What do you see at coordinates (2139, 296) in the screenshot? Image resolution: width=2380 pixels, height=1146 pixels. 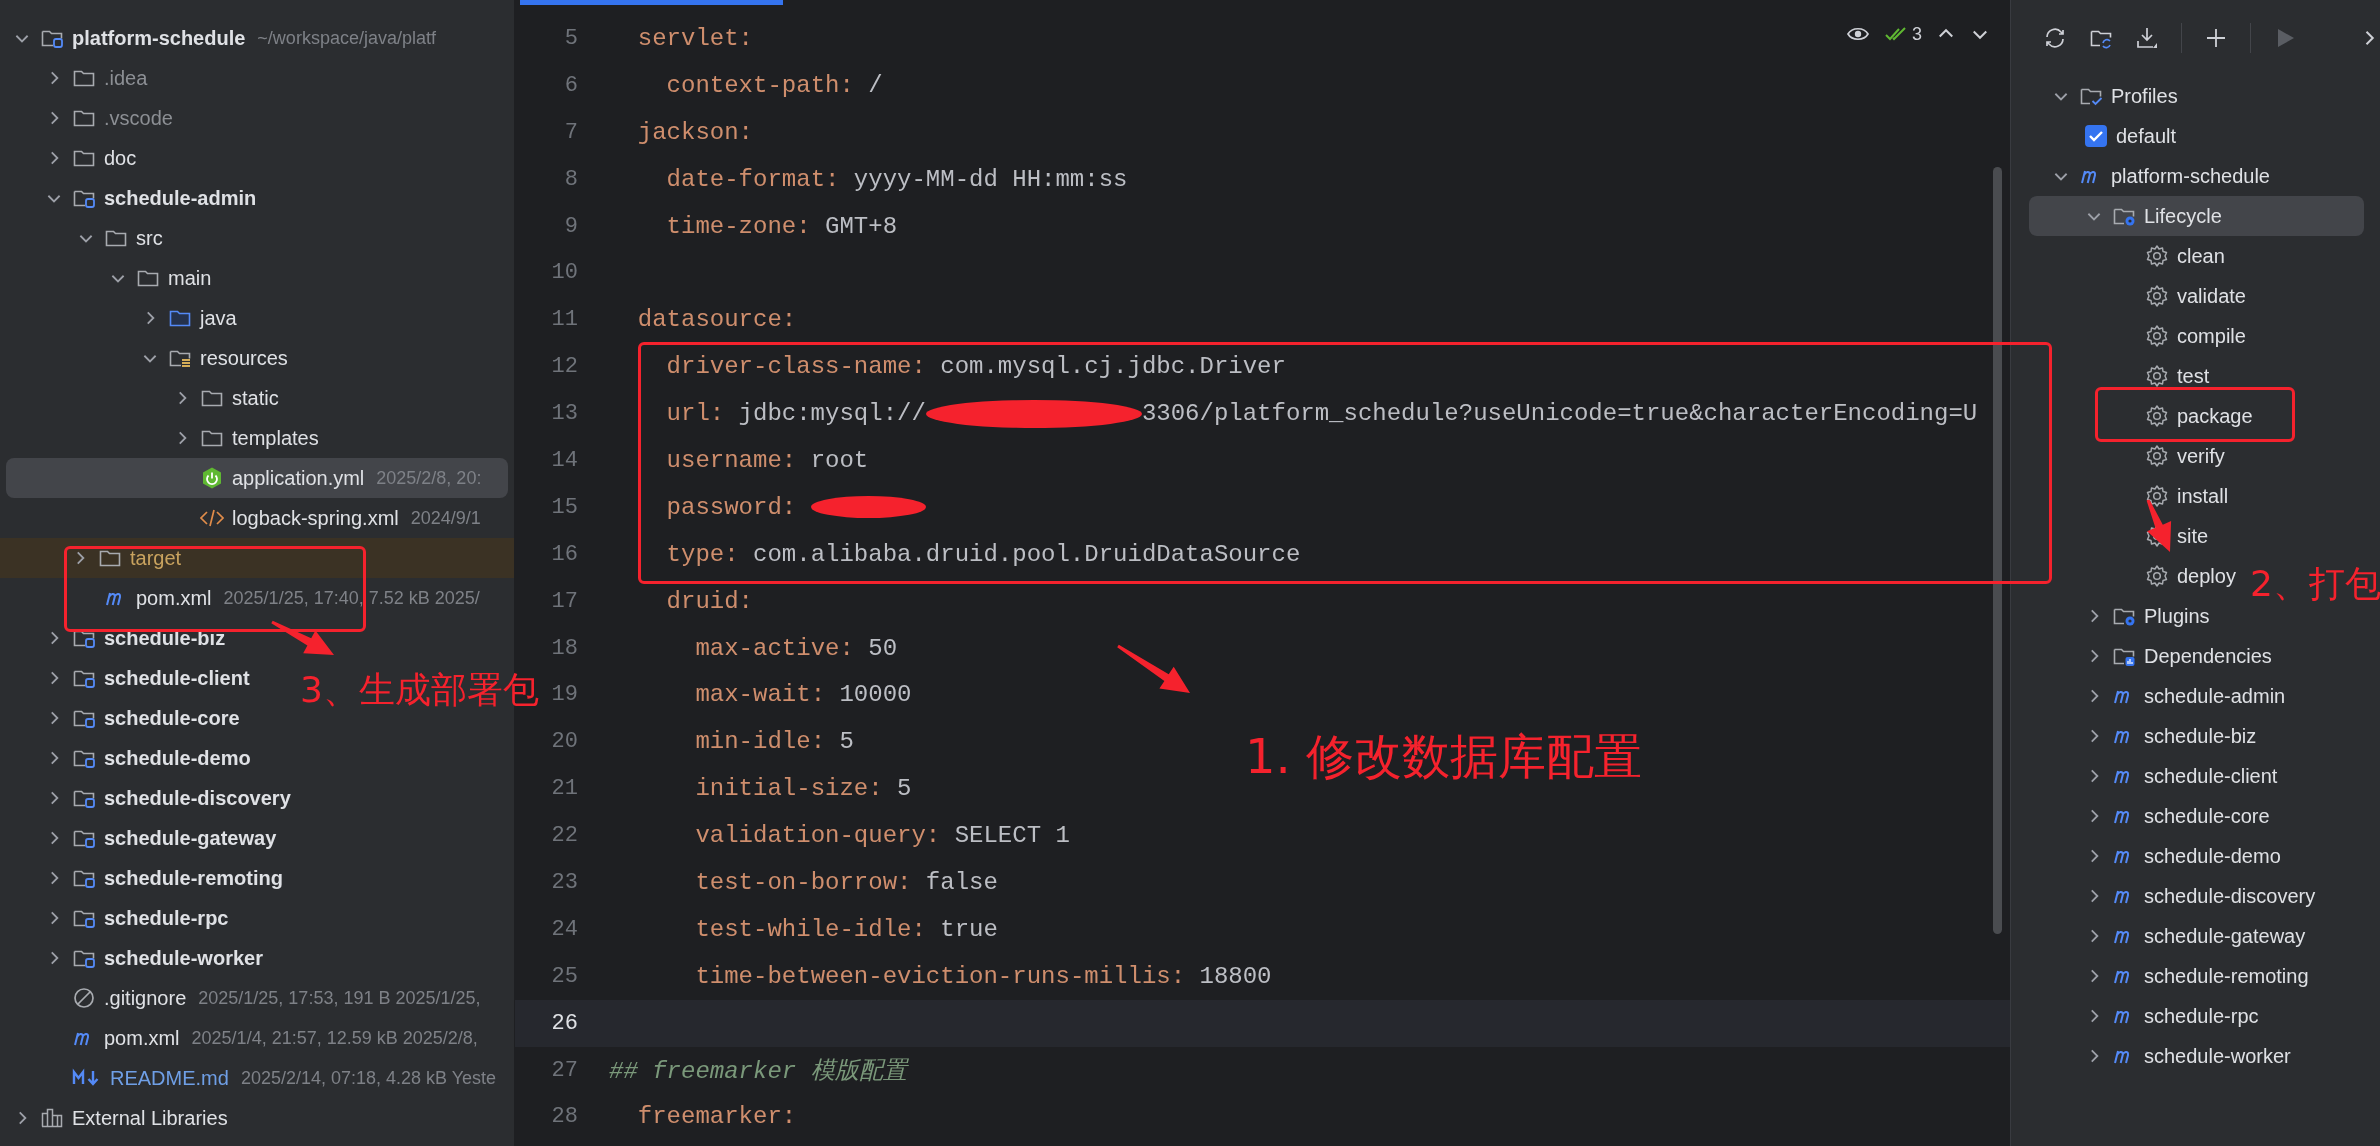 I see `tree-row: validate` at bounding box center [2139, 296].